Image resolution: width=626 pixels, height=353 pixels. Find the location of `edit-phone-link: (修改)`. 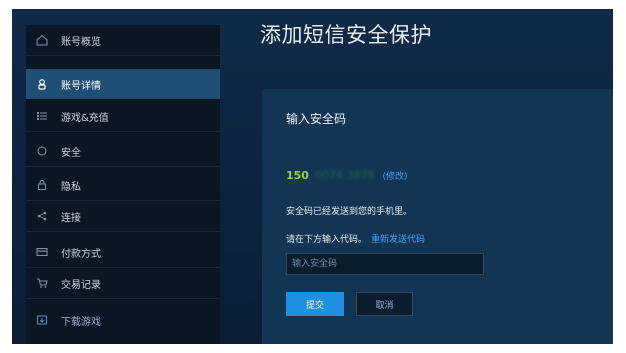

edit-phone-link: (修改) is located at coordinates (394, 175).